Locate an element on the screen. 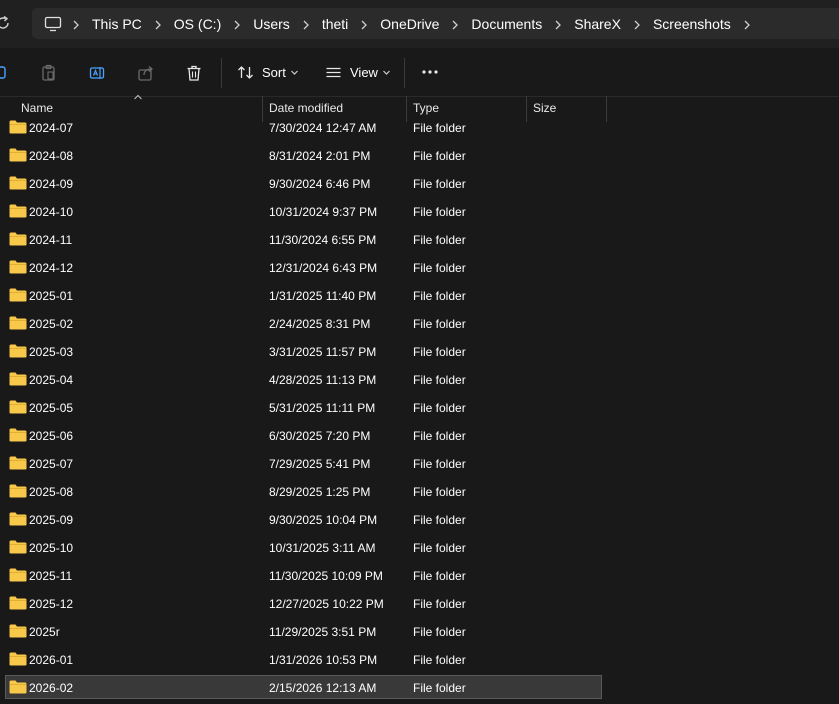  column-header-name: Name is located at coordinates (37, 108).